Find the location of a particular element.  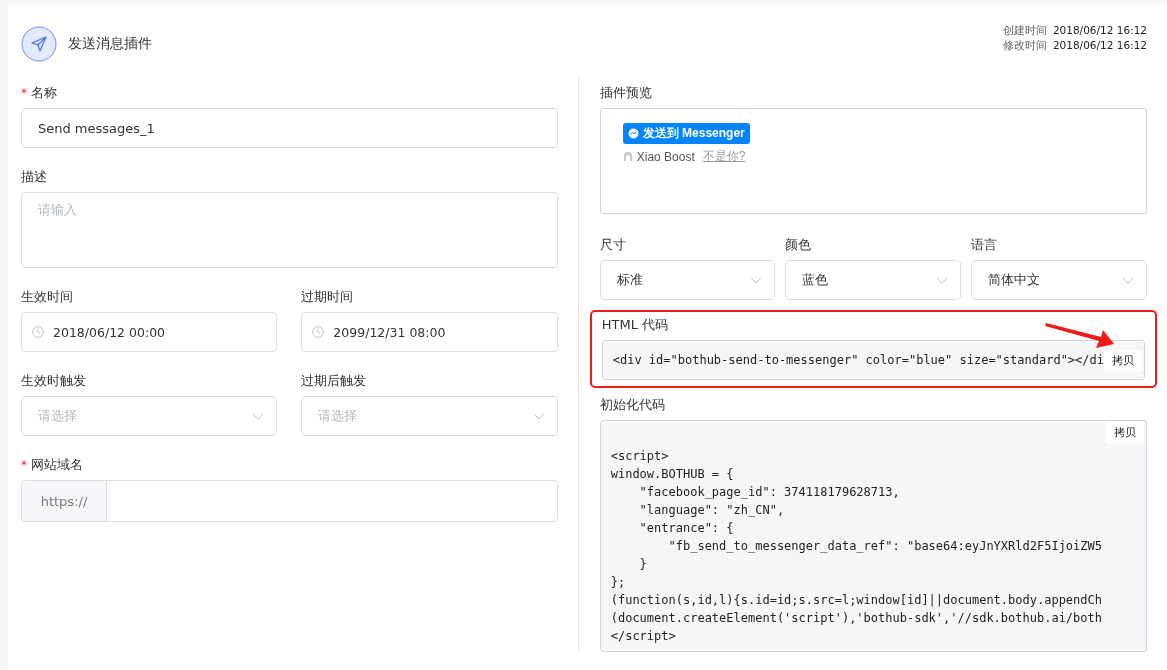

modified-time: 2018/06/12 16:12 is located at coordinates (1099, 45).